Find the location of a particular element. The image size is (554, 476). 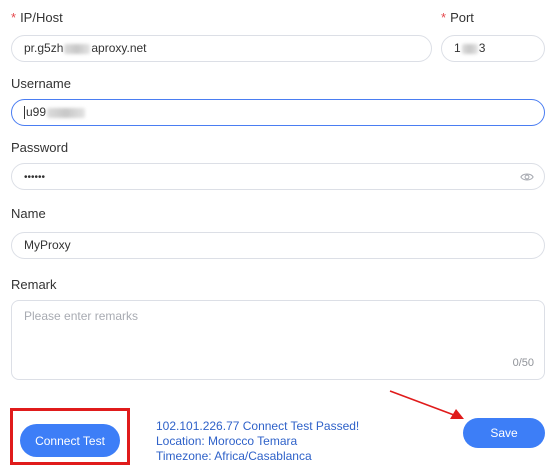

password-input: •••••• is located at coordinates (278, 176).